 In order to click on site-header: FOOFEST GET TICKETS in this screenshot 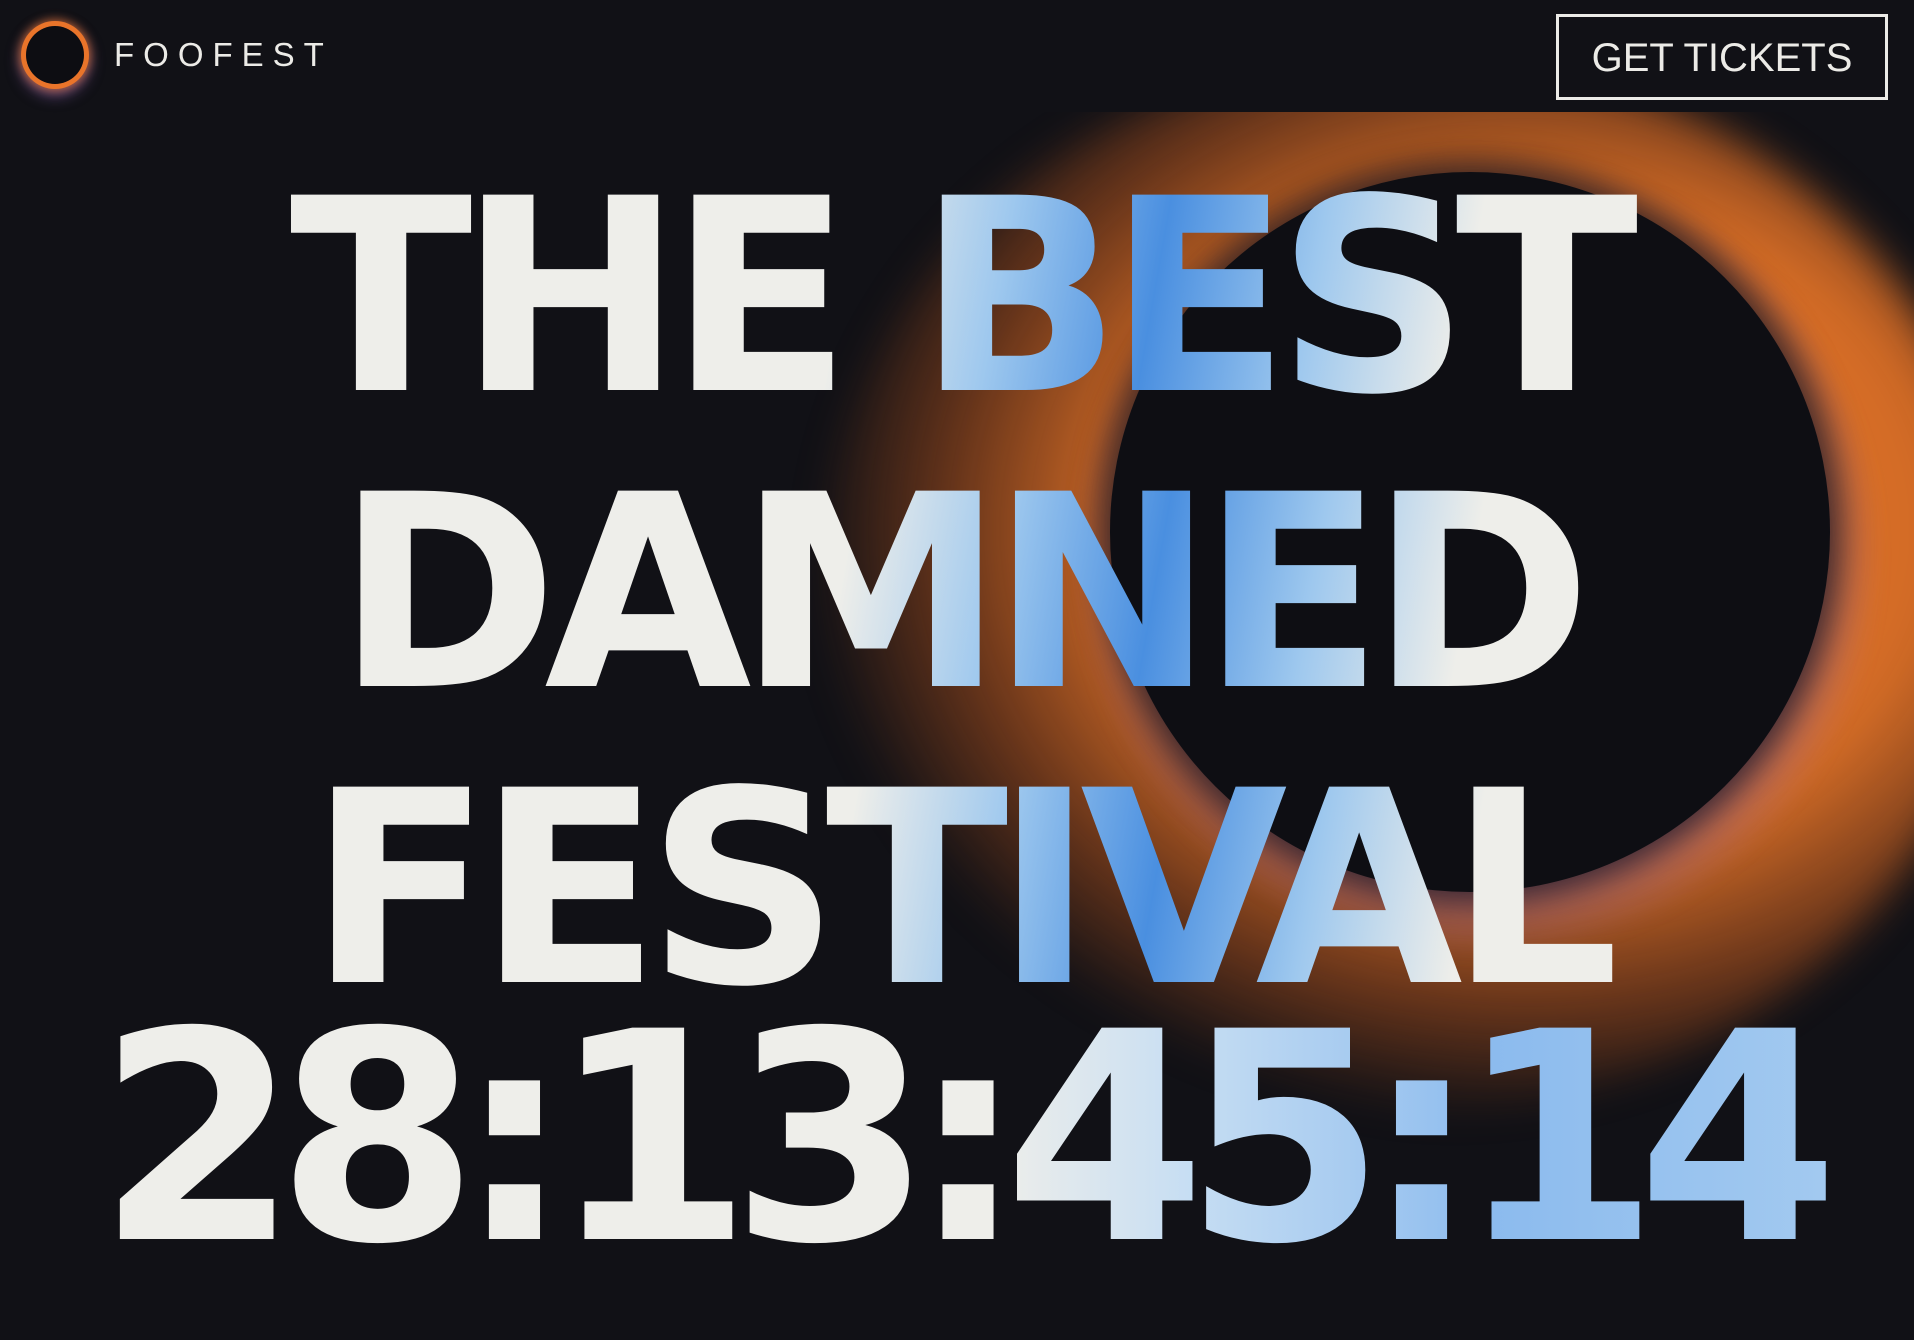, I will do `click(957, 56)`.